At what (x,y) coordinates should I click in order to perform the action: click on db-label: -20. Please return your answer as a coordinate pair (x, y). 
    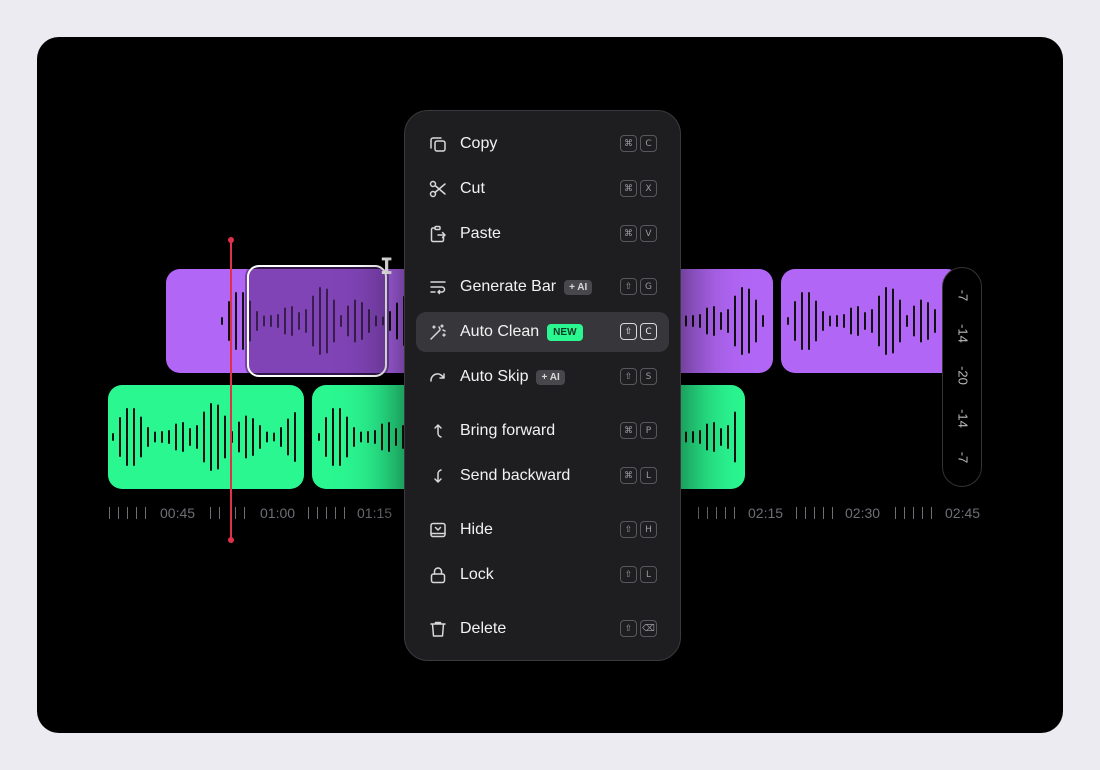
    Looking at the image, I should click on (963, 375).